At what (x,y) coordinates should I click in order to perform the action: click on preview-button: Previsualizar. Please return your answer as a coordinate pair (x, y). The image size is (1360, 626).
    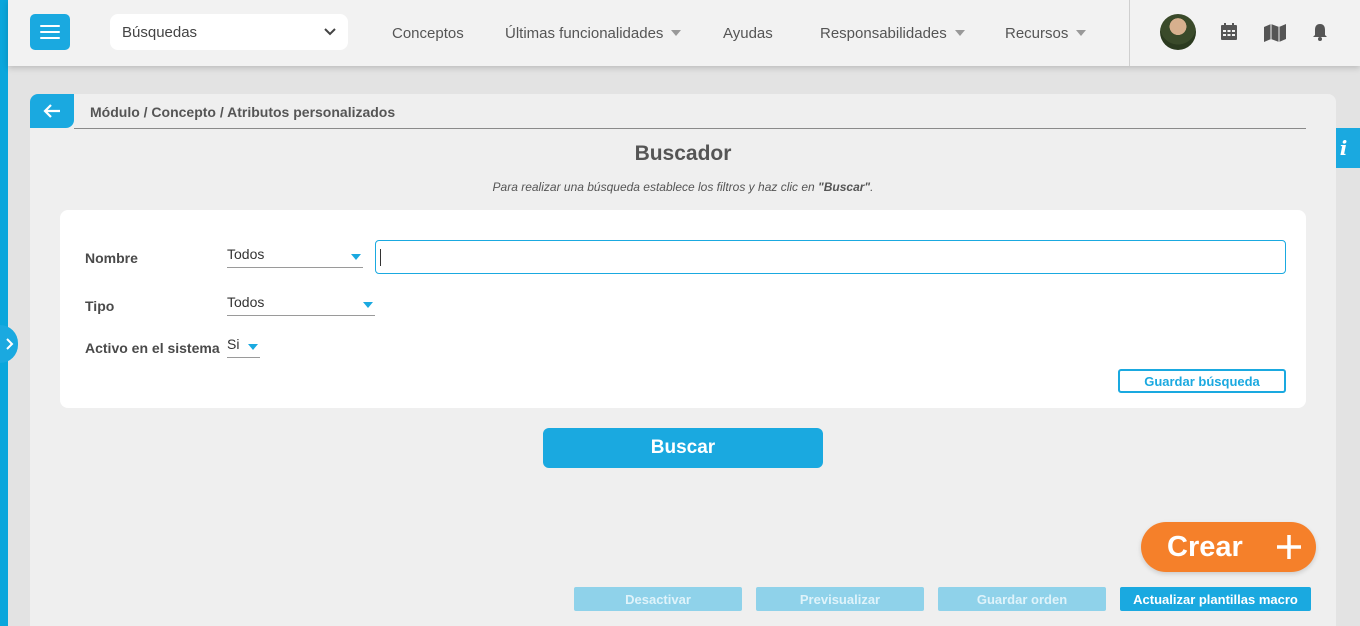
    Looking at the image, I should click on (840, 599).